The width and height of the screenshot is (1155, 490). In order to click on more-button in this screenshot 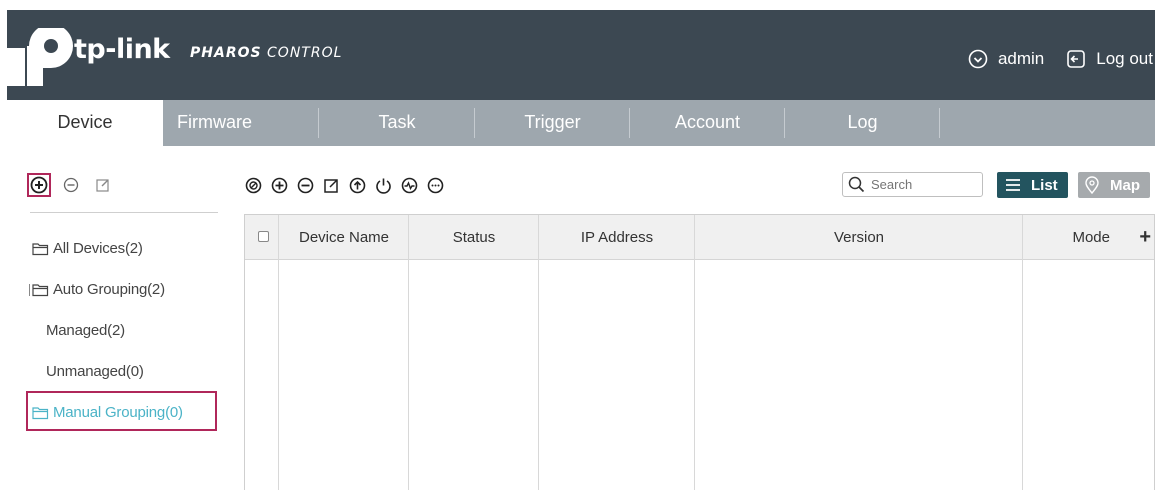, I will do `click(435, 185)`.